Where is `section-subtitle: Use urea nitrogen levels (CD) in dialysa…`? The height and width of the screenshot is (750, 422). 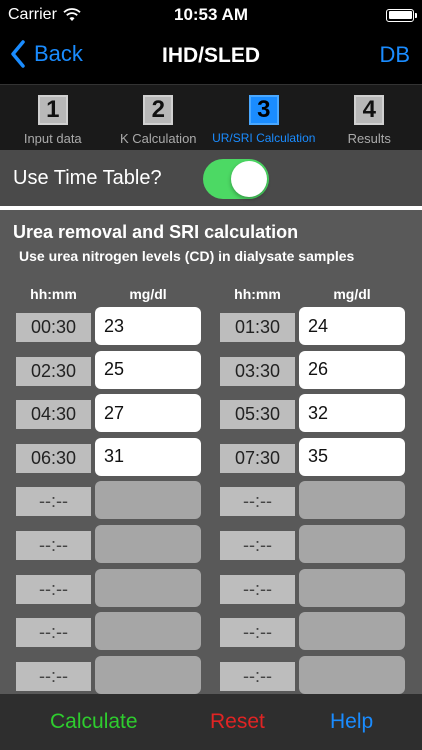 section-subtitle: Use urea nitrogen levels (CD) in dialysa… is located at coordinates (187, 256).